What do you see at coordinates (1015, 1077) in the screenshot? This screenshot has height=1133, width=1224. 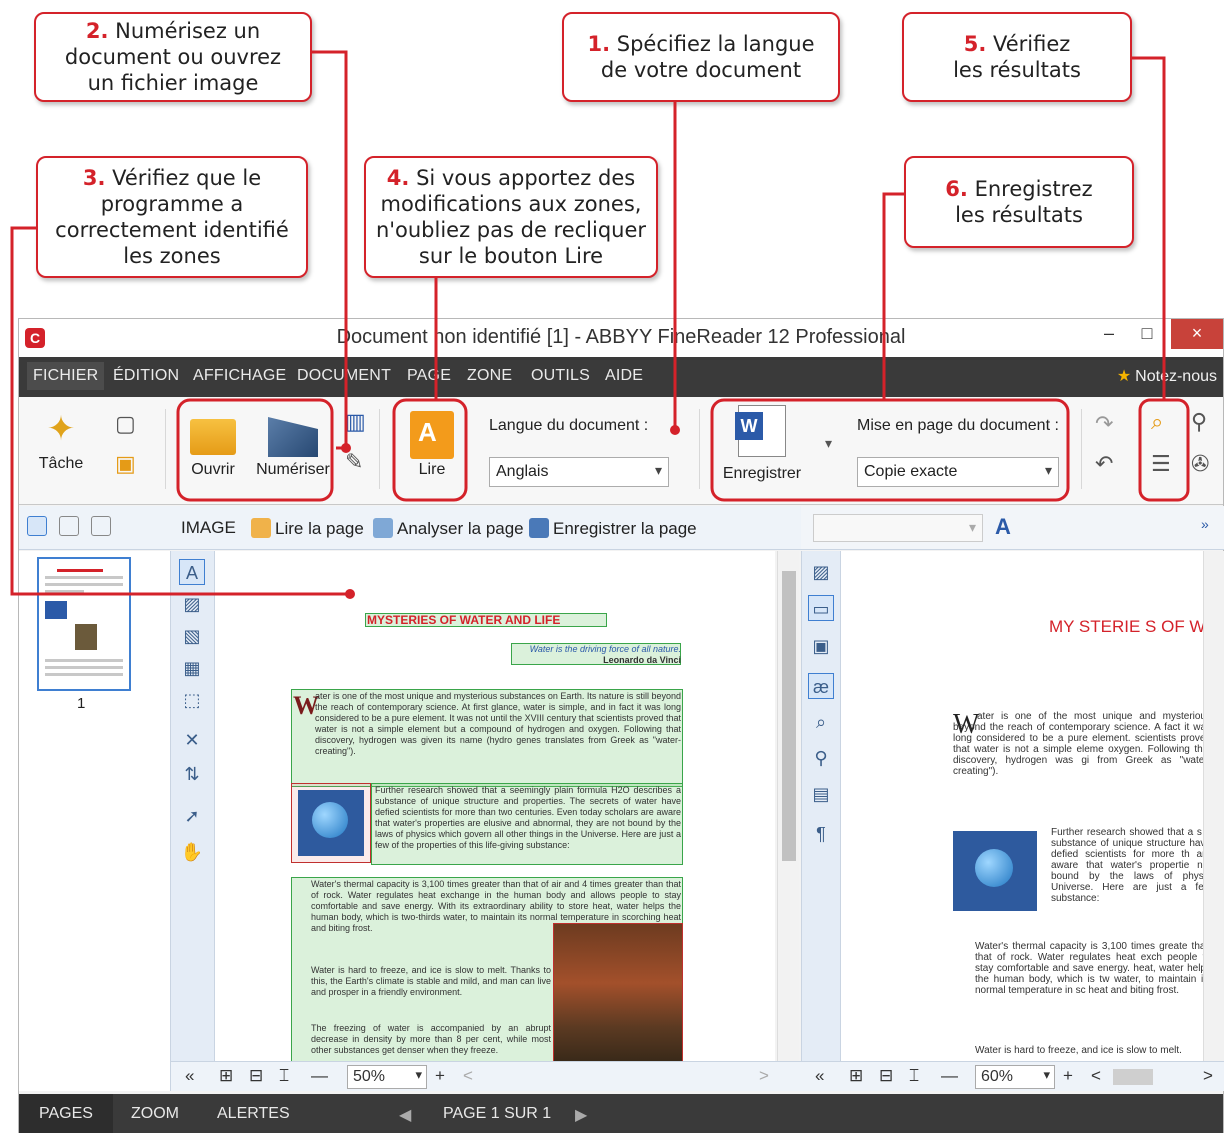 I see `zoom-select: 60% ▾` at bounding box center [1015, 1077].